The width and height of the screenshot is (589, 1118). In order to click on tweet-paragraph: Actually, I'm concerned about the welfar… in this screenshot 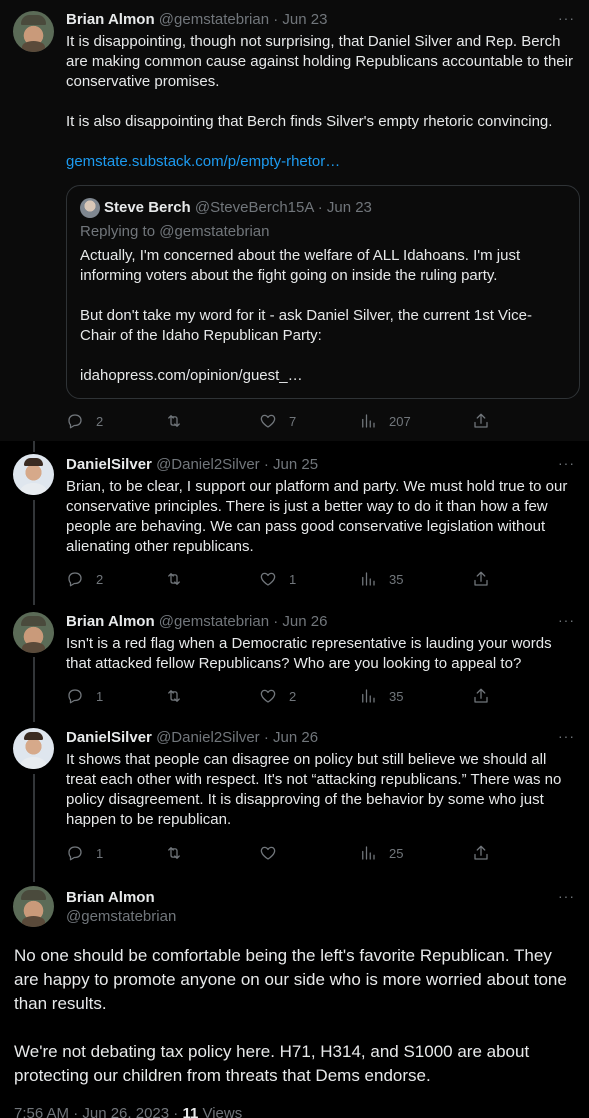, I will do `click(300, 265)`.